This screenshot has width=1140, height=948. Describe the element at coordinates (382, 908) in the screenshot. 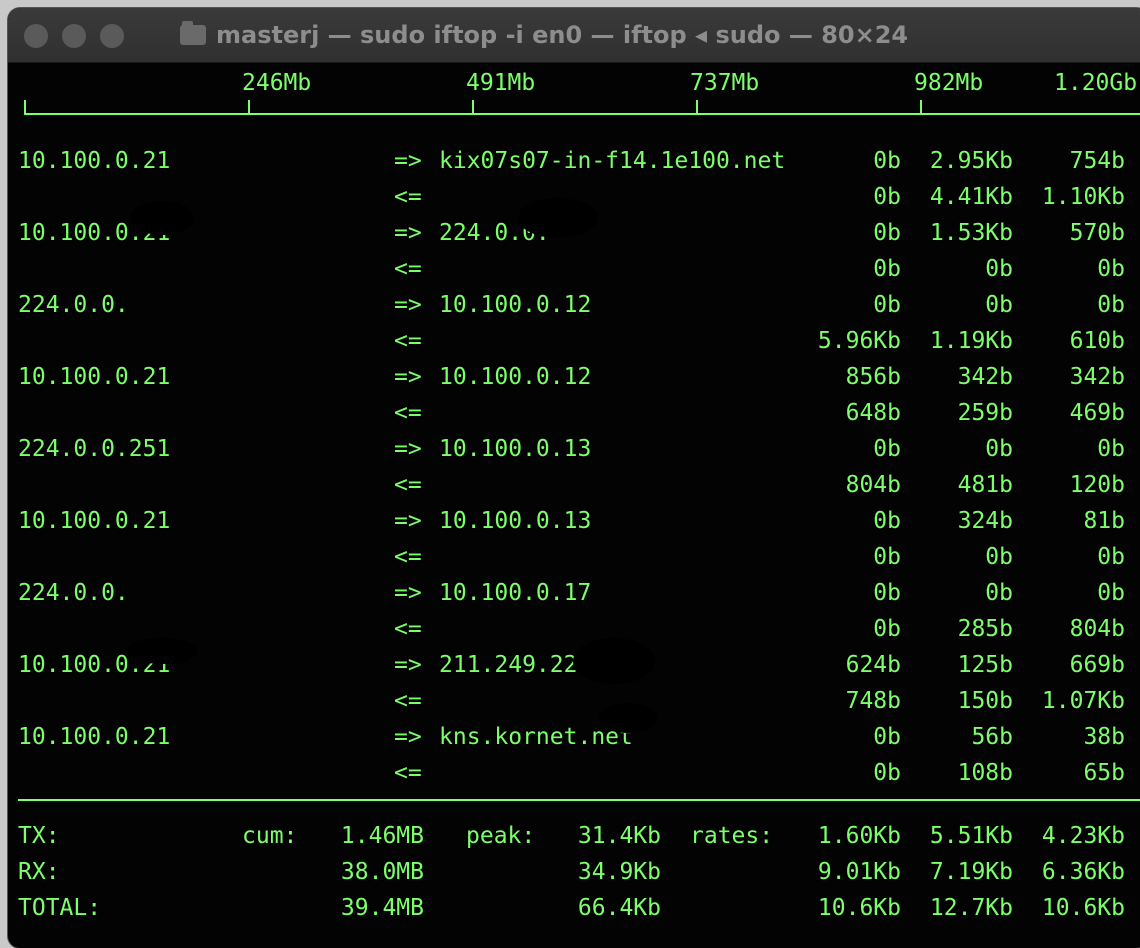

I see `cum-value: 39.4MB` at that location.